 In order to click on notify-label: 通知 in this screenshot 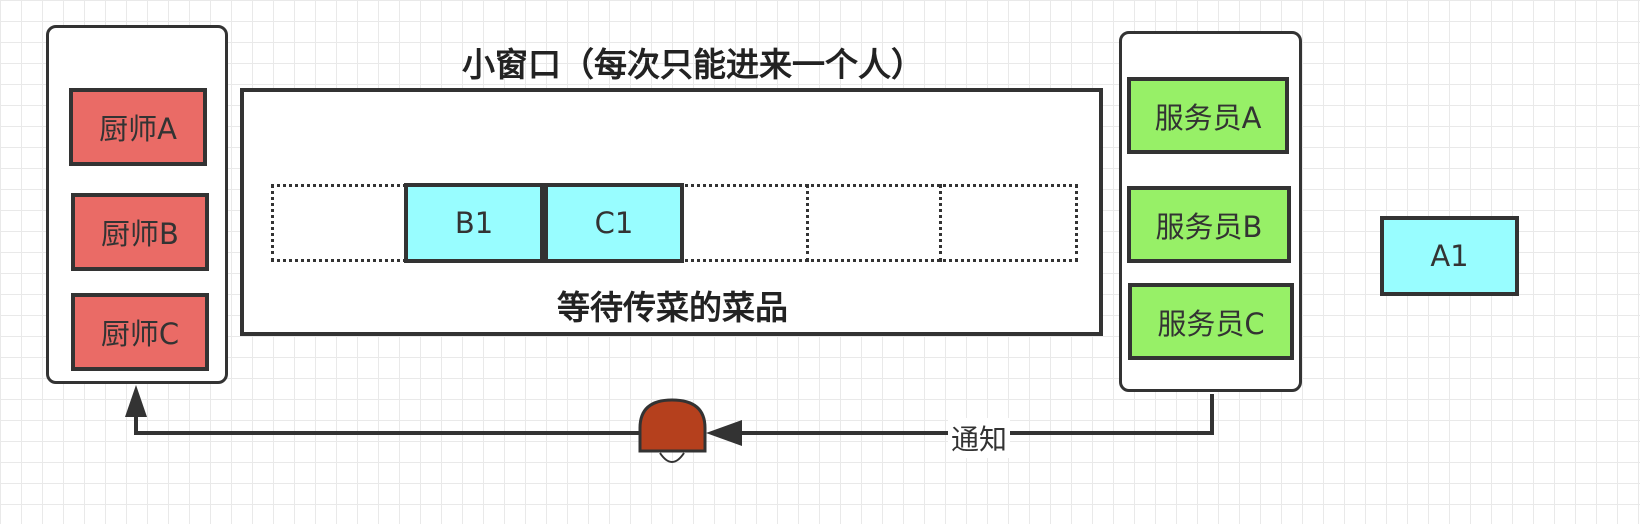, I will do `click(979, 438)`.